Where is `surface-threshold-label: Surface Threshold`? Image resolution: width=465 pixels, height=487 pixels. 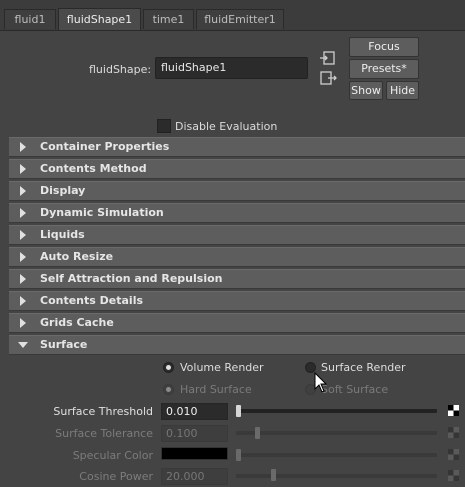 surface-threshold-label: Surface Threshold is located at coordinates (103, 411).